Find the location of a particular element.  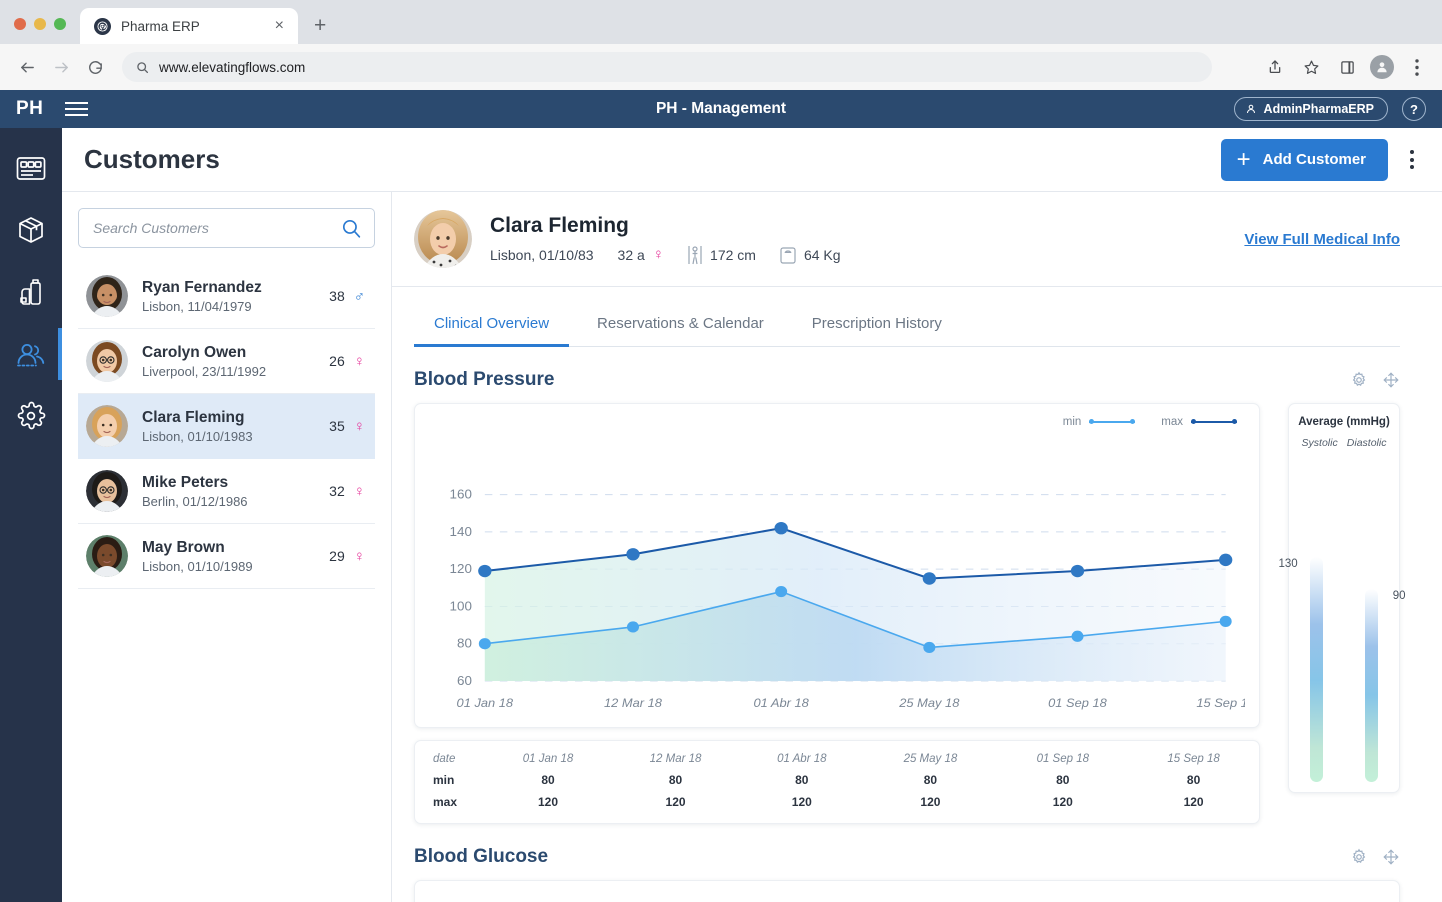

table-row-label: date is located at coordinates (444, 759).